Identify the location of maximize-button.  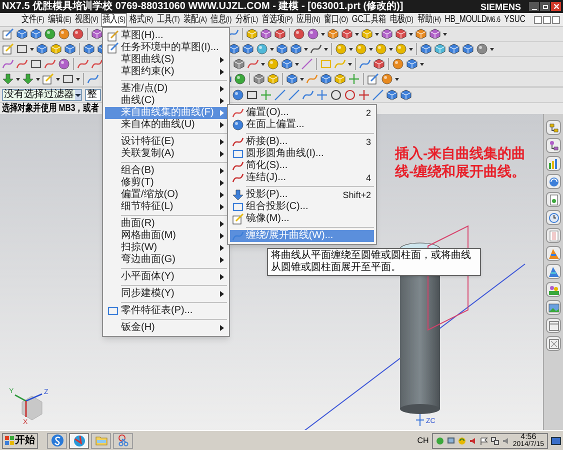
(545, 6).